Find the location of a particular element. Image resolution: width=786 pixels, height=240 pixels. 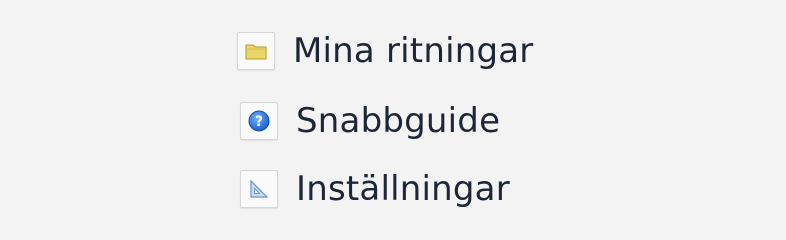

menu-item-my-drawings: Mina ritningar is located at coordinates (385, 51).